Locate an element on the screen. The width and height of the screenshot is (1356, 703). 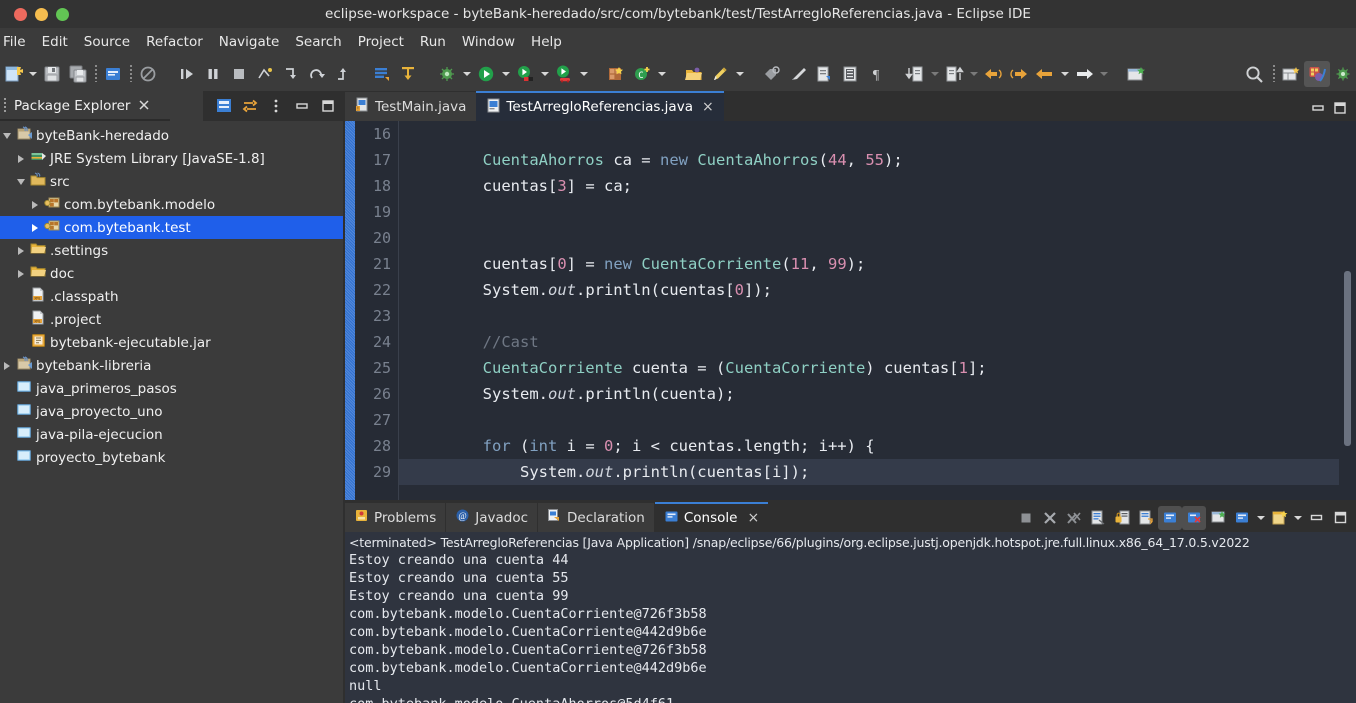
editor-tab-testarregloreferencias: TestArregloReferencias.java × is located at coordinates (600, 106).